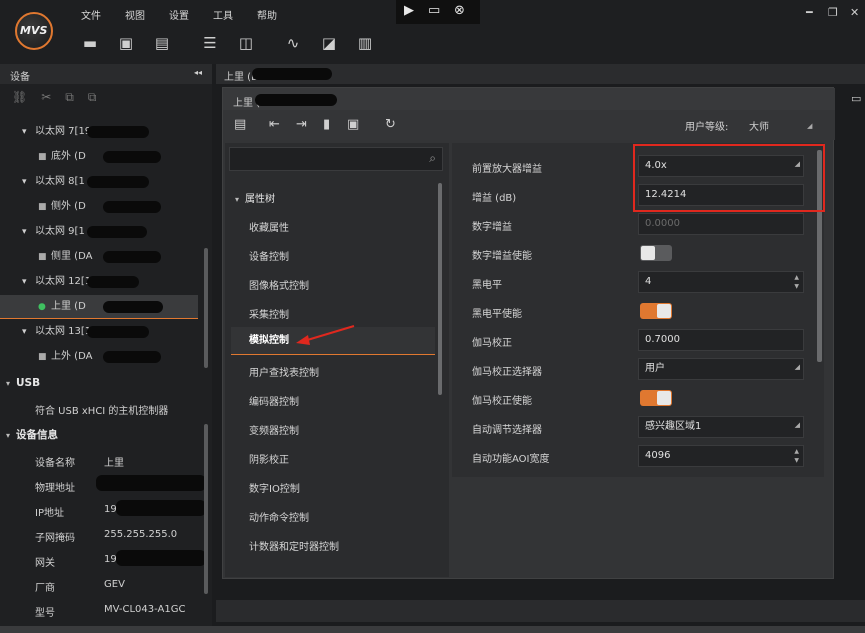  I want to click on grid-icon: ▤, so click(240, 124).